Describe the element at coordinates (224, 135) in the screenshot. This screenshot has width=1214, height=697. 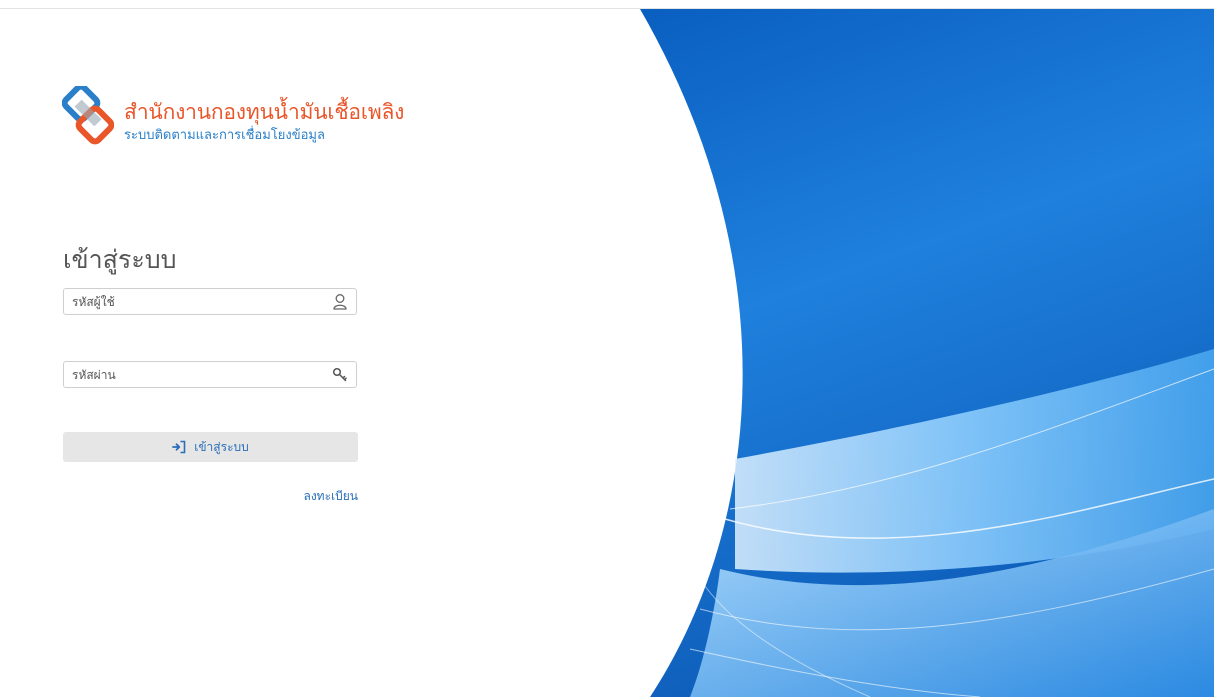
I see `brand-subtitle: ระบบติดตามและการเชื่อมโยงข้อมูล` at that location.